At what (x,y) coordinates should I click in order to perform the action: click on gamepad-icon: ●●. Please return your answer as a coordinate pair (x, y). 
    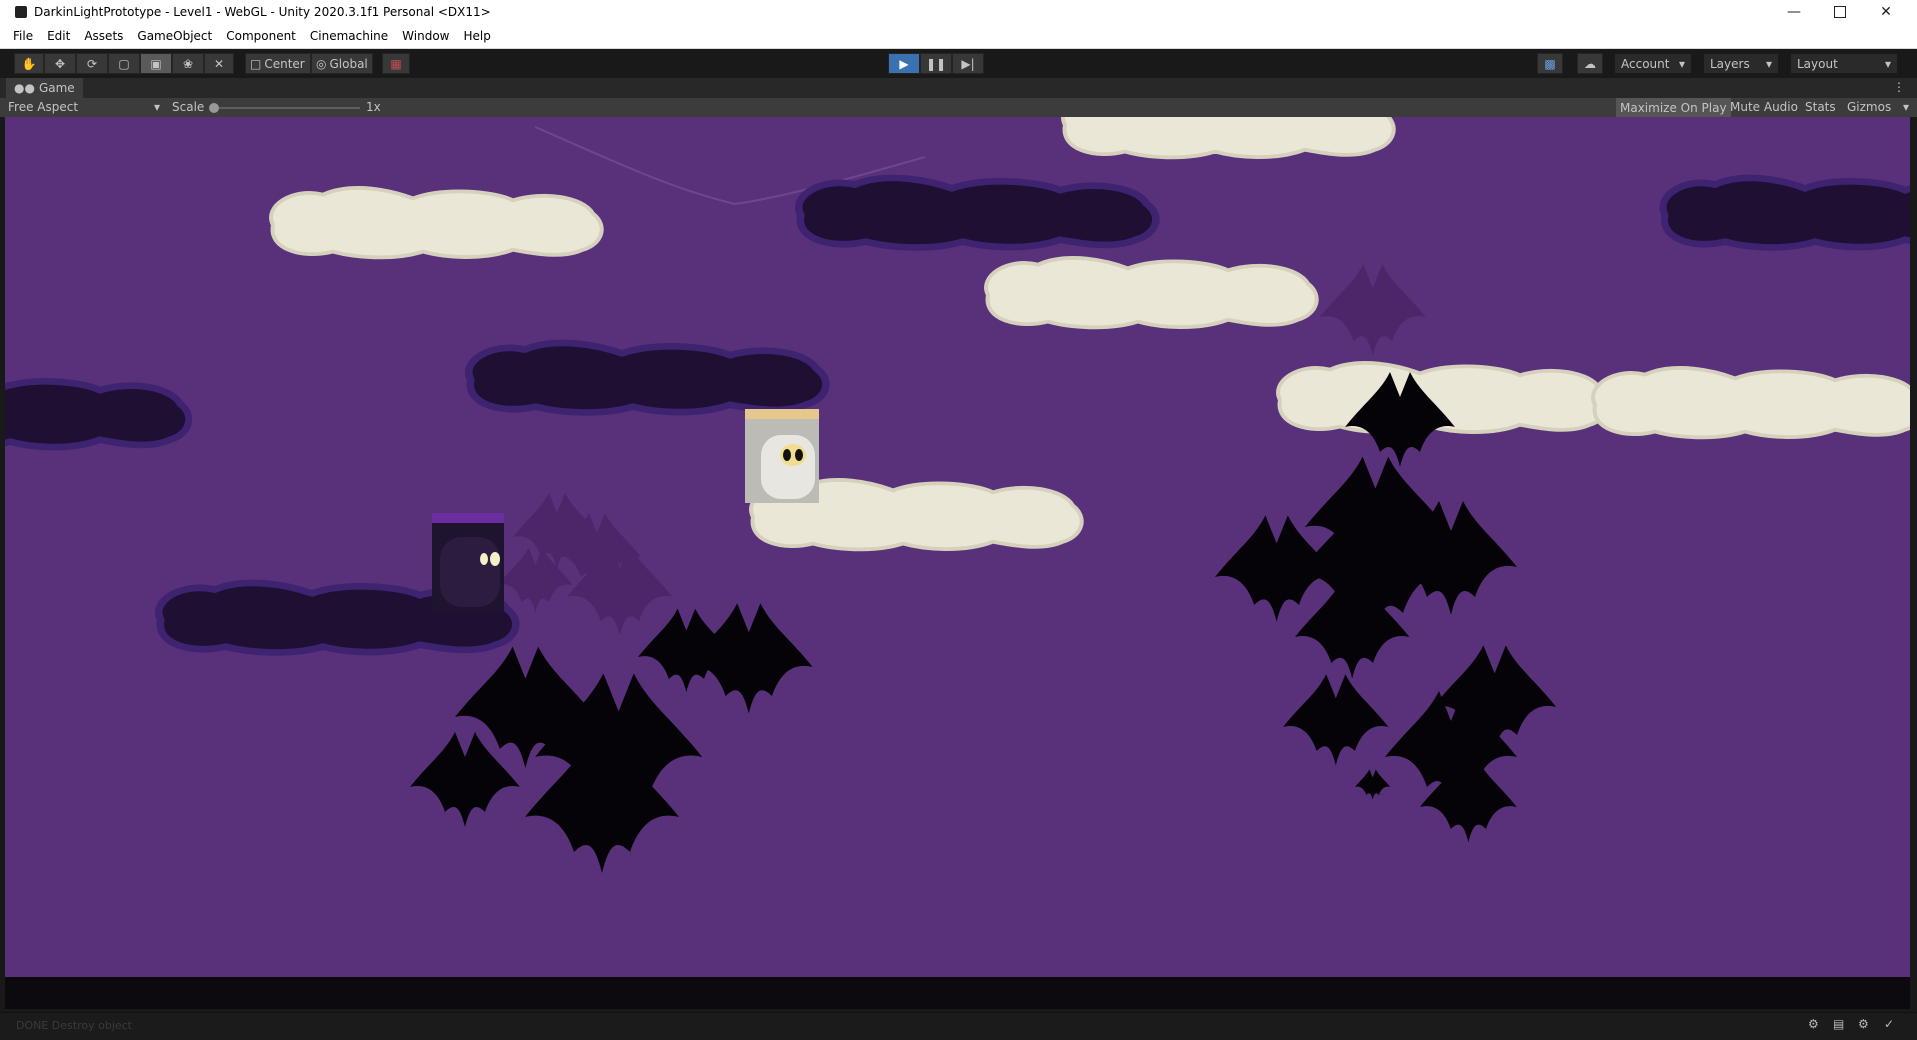
    Looking at the image, I should click on (24, 88).